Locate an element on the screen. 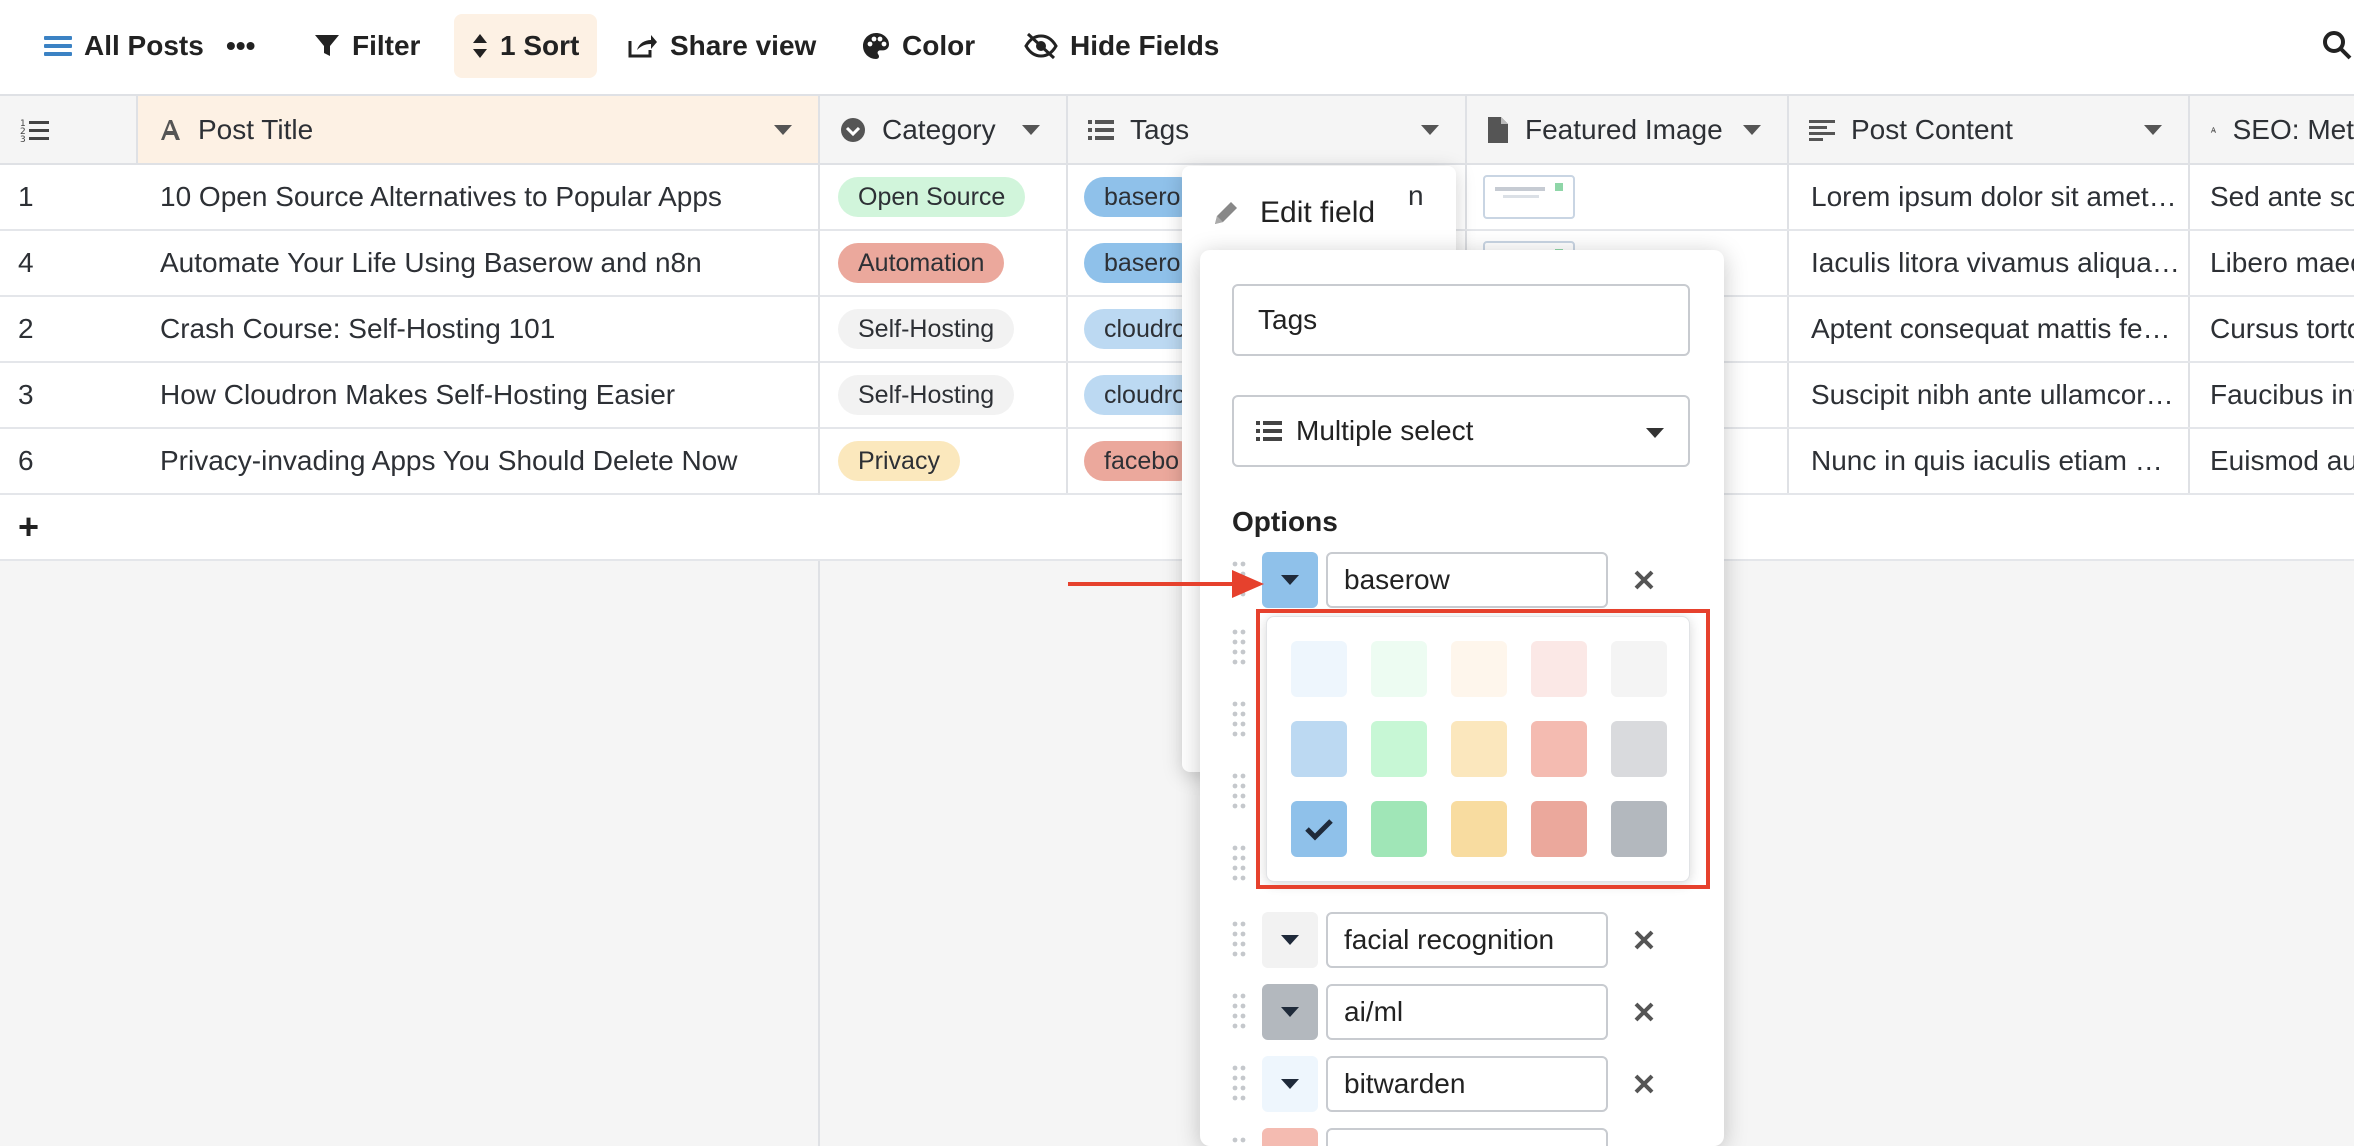 The height and width of the screenshot is (1146, 2354). category-badge: Privacy is located at coordinates (899, 461).